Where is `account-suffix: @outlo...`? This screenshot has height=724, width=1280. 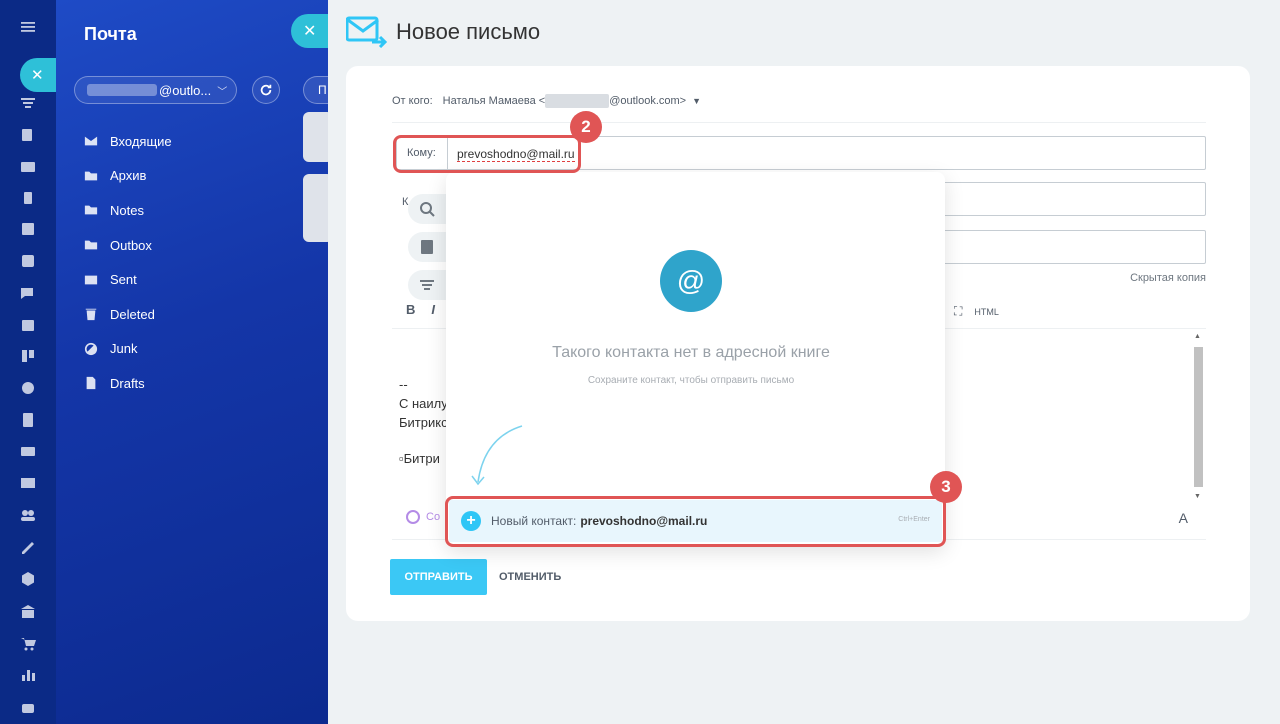 account-suffix: @outlo... is located at coordinates (185, 90).